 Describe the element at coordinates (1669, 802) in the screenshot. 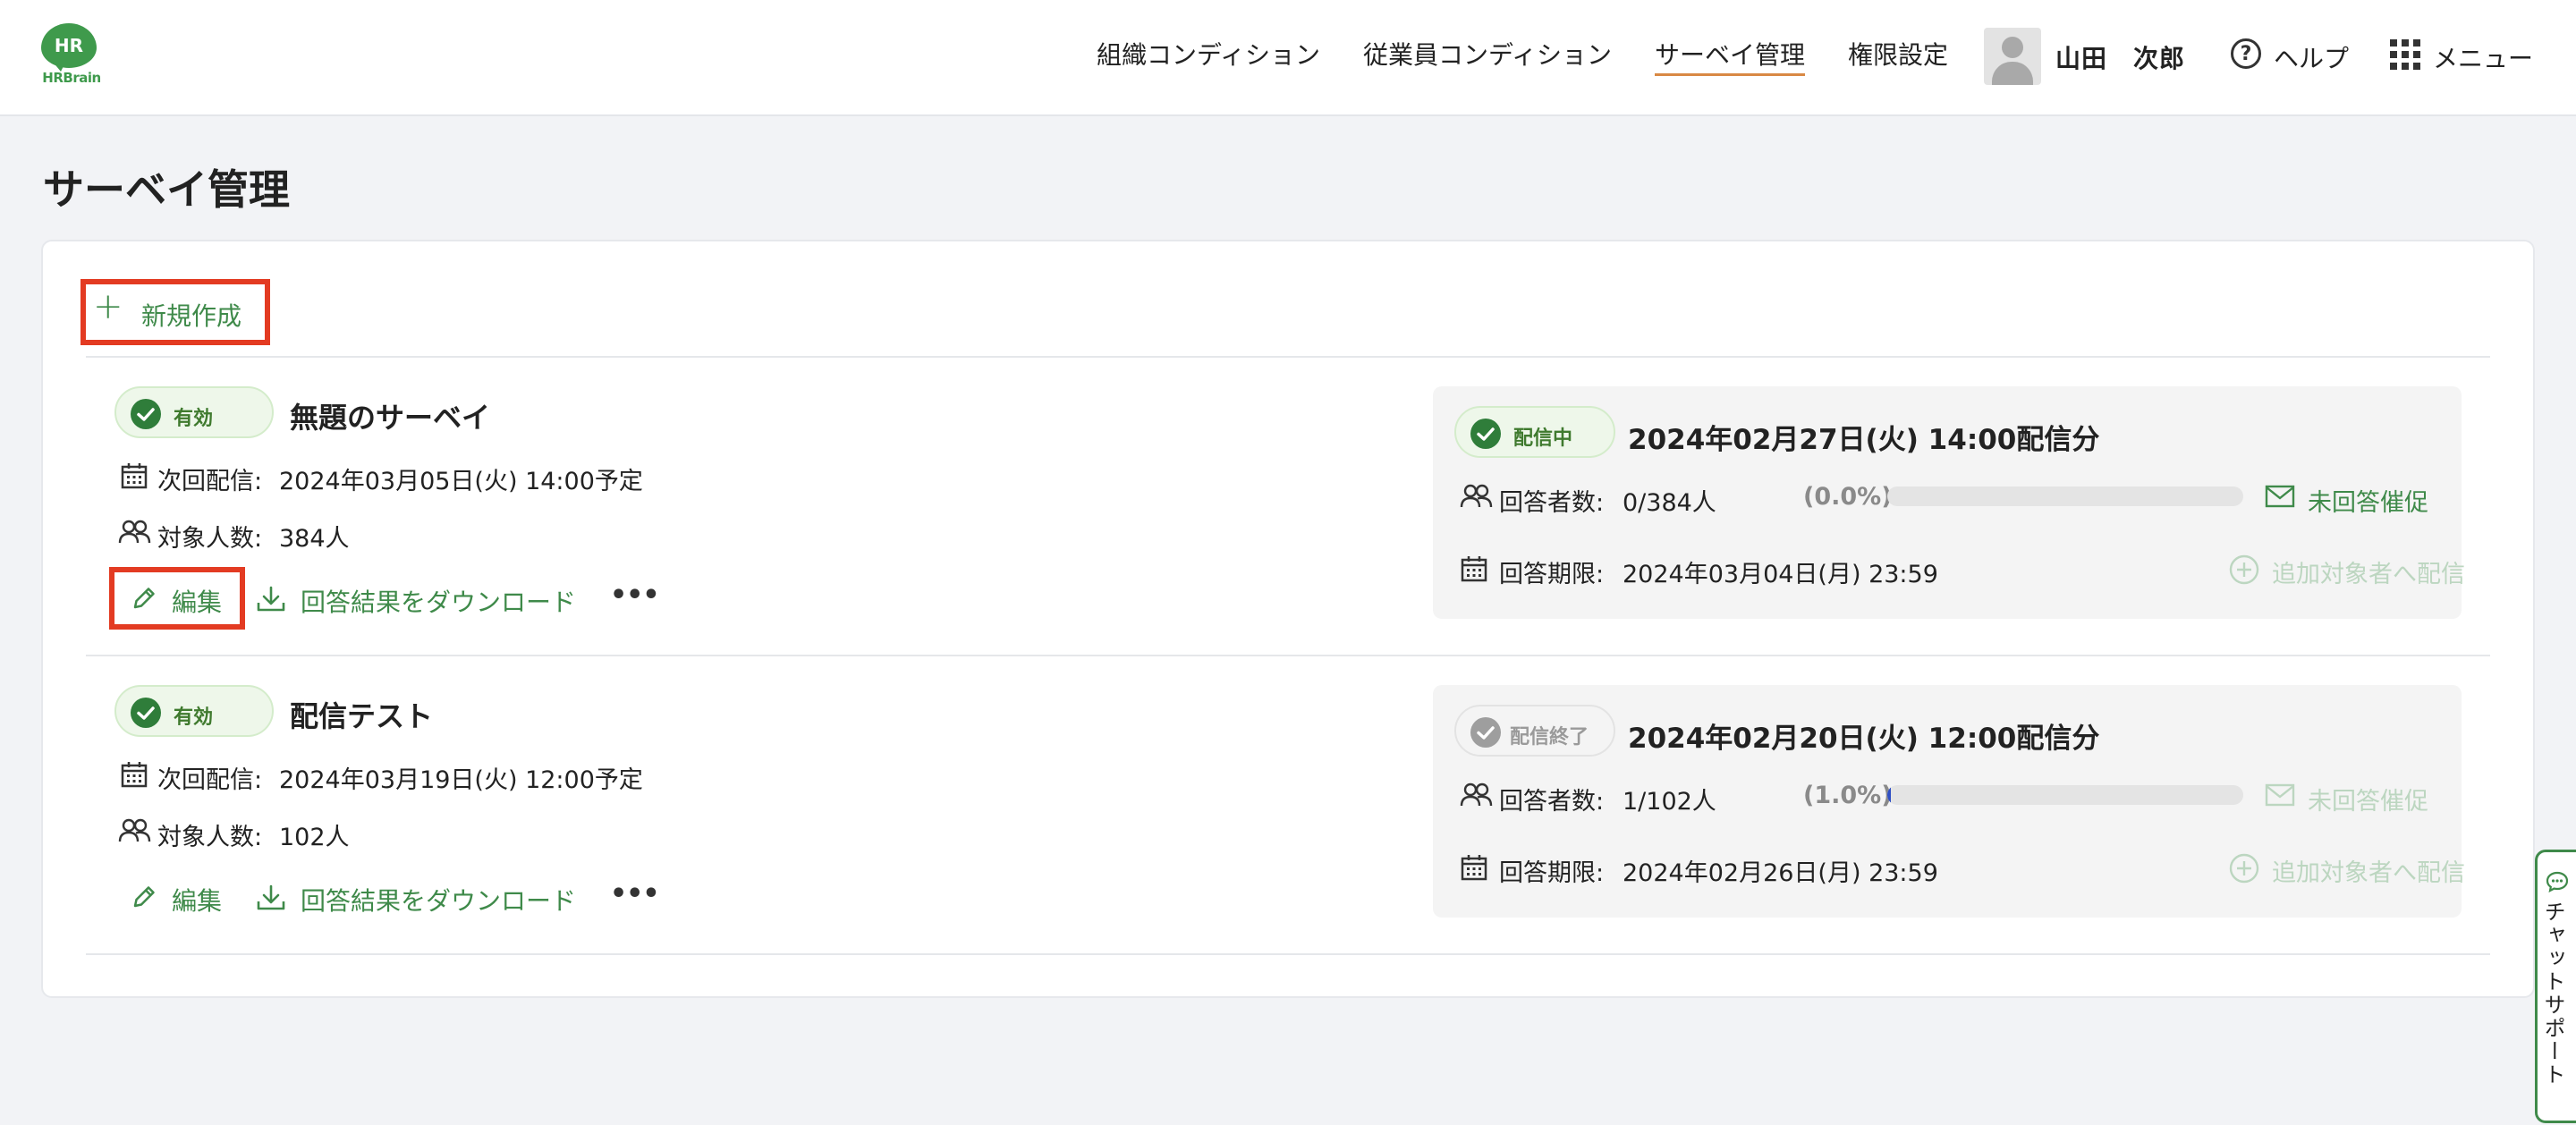

I see `respondents-value: 1/102人` at that location.